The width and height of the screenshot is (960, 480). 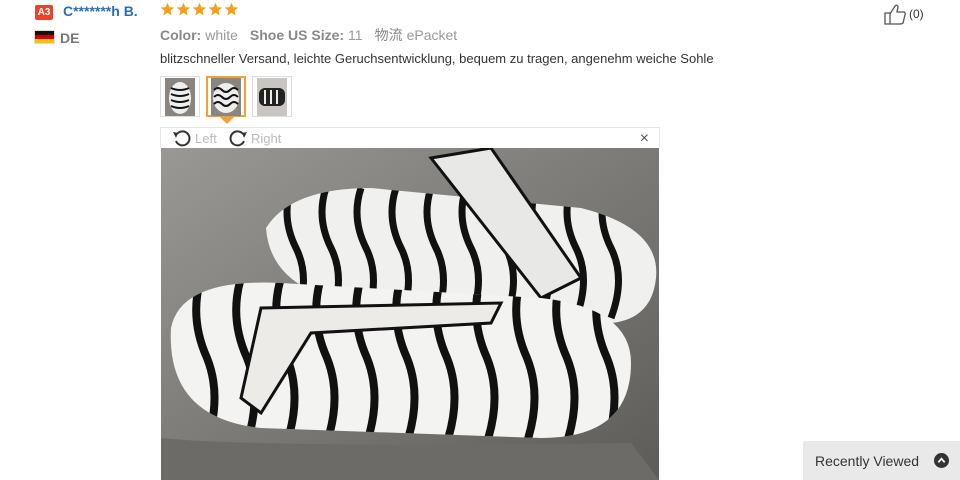 What do you see at coordinates (181, 35) in the screenshot?
I see `color-label: Color:` at bounding box center [181, 35].